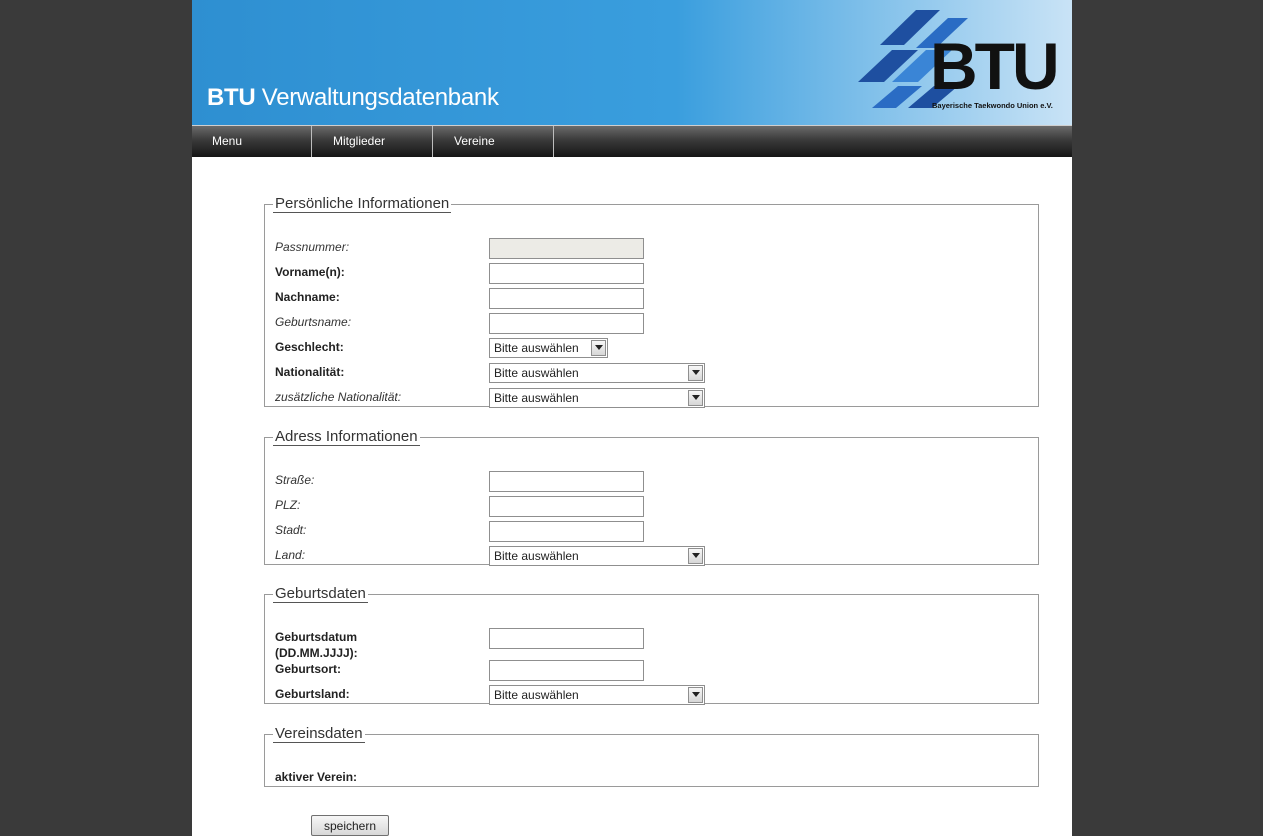 This screenshot has width=1263, height=836. Describe the element at coordinates (566, 323) in the screenshot. I see `geburtsname-input` at that location.